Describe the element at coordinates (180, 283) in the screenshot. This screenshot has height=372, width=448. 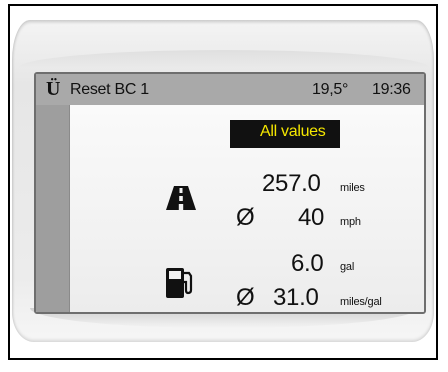
I see `fuel-pump-icon` at that location.